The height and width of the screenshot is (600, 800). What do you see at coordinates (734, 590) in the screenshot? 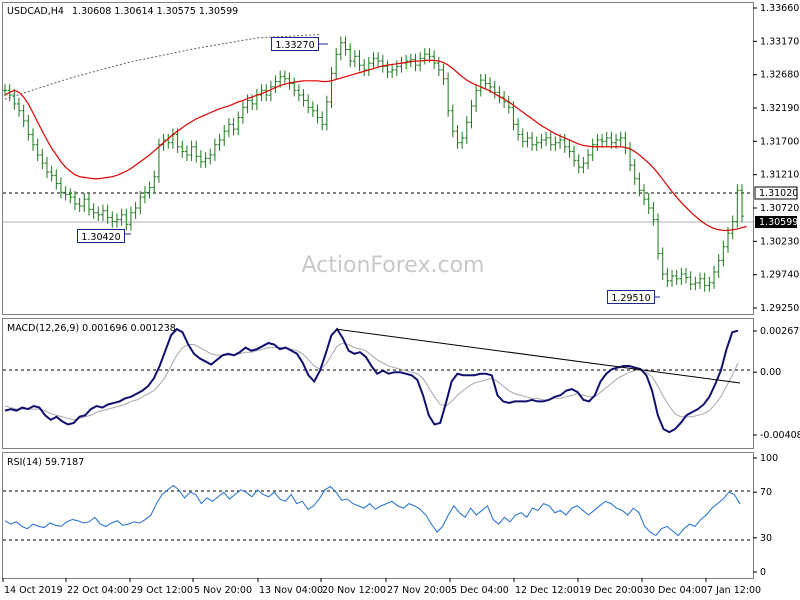
I see `time-tick-label: 7 Jan 12:00` at bounding box center [734, 590].